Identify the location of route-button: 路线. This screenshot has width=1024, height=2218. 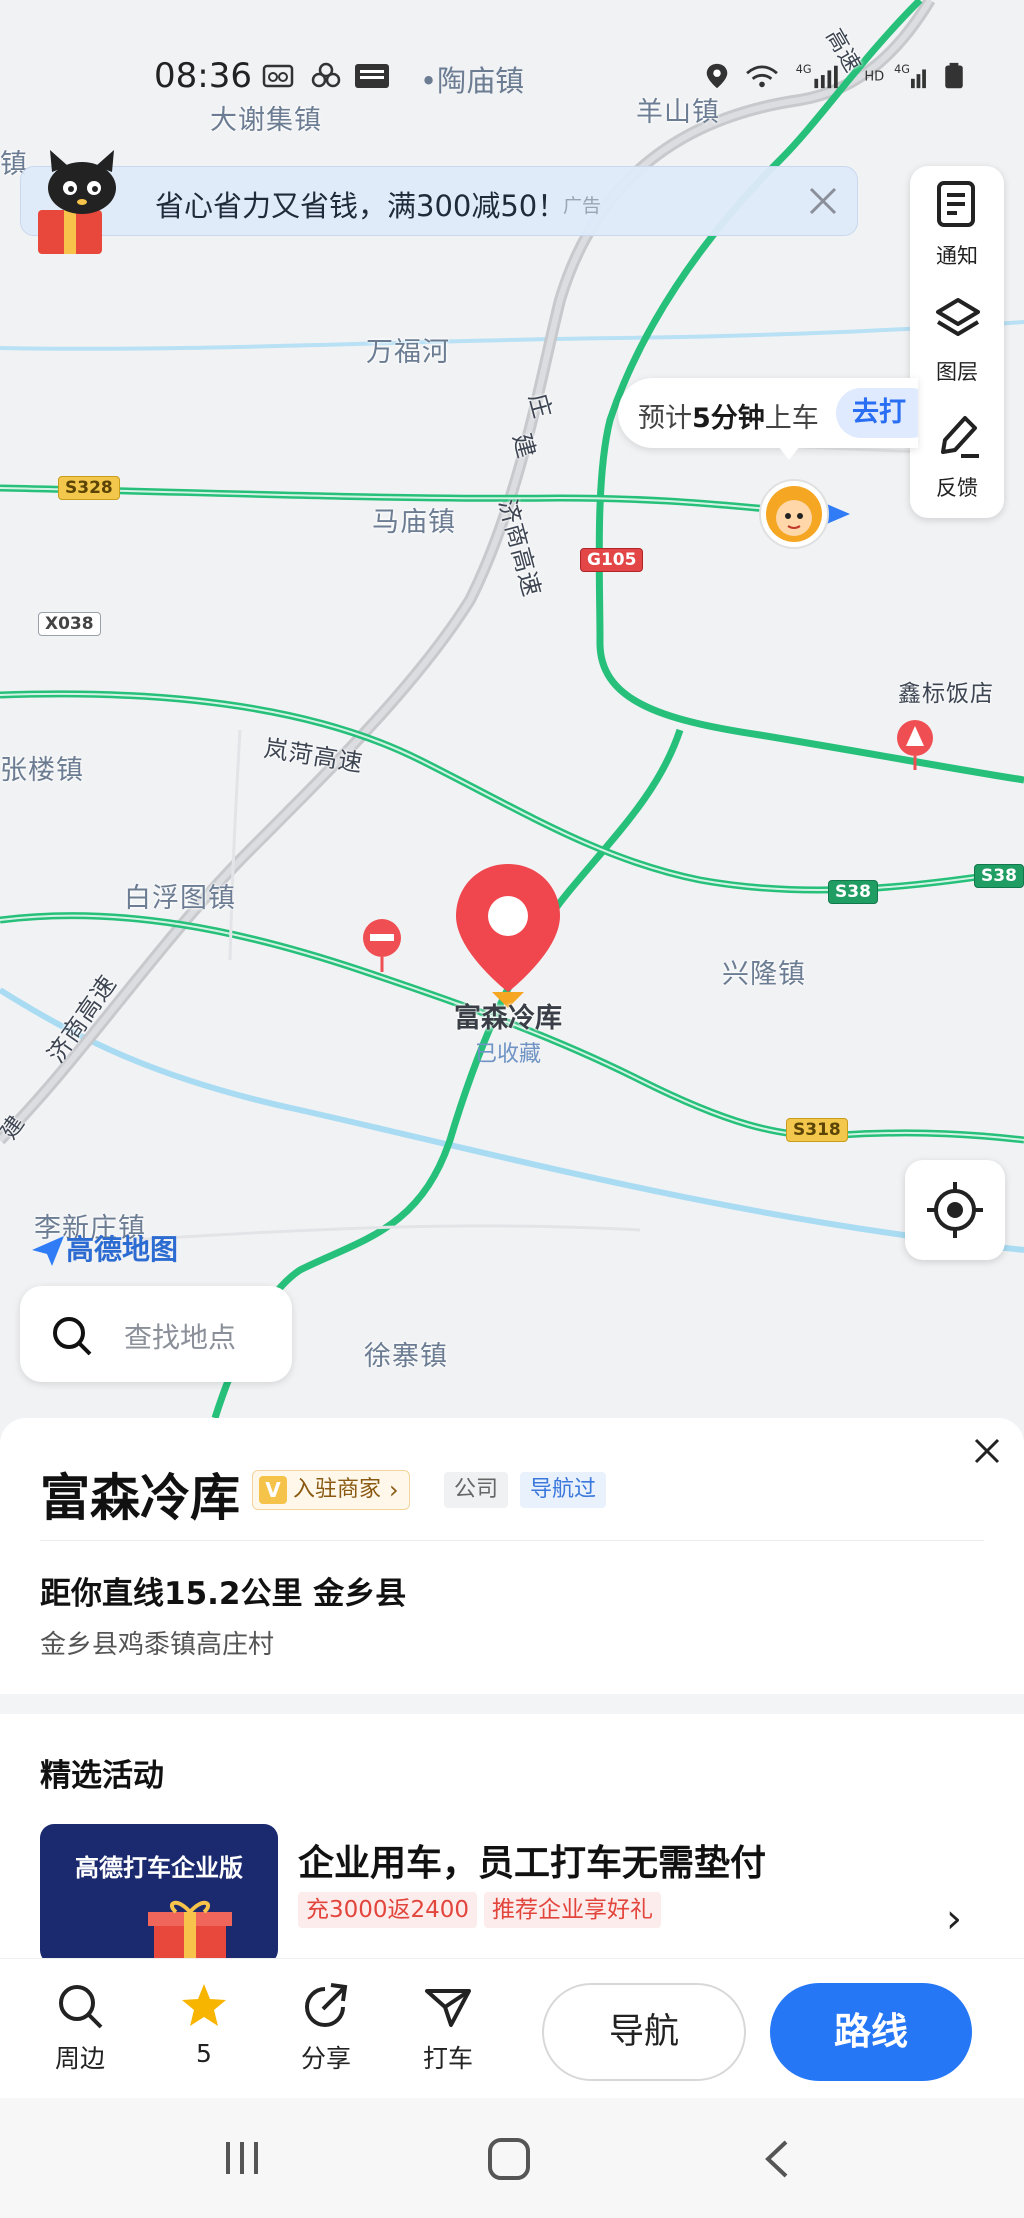
(871, 2032).